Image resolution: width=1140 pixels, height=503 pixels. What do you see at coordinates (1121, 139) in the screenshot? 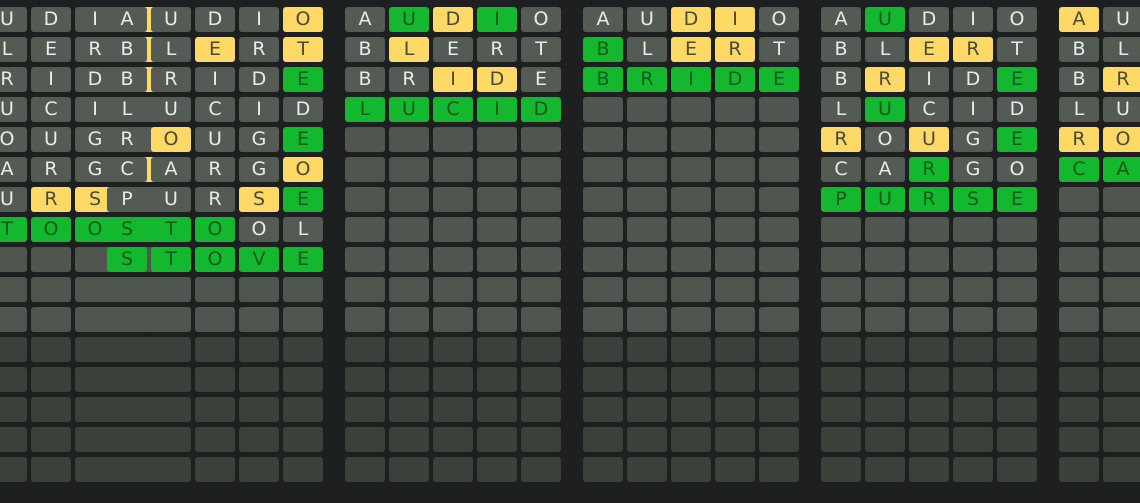
I see `letter-tile-present: O` at bounding box center [1121, 139].